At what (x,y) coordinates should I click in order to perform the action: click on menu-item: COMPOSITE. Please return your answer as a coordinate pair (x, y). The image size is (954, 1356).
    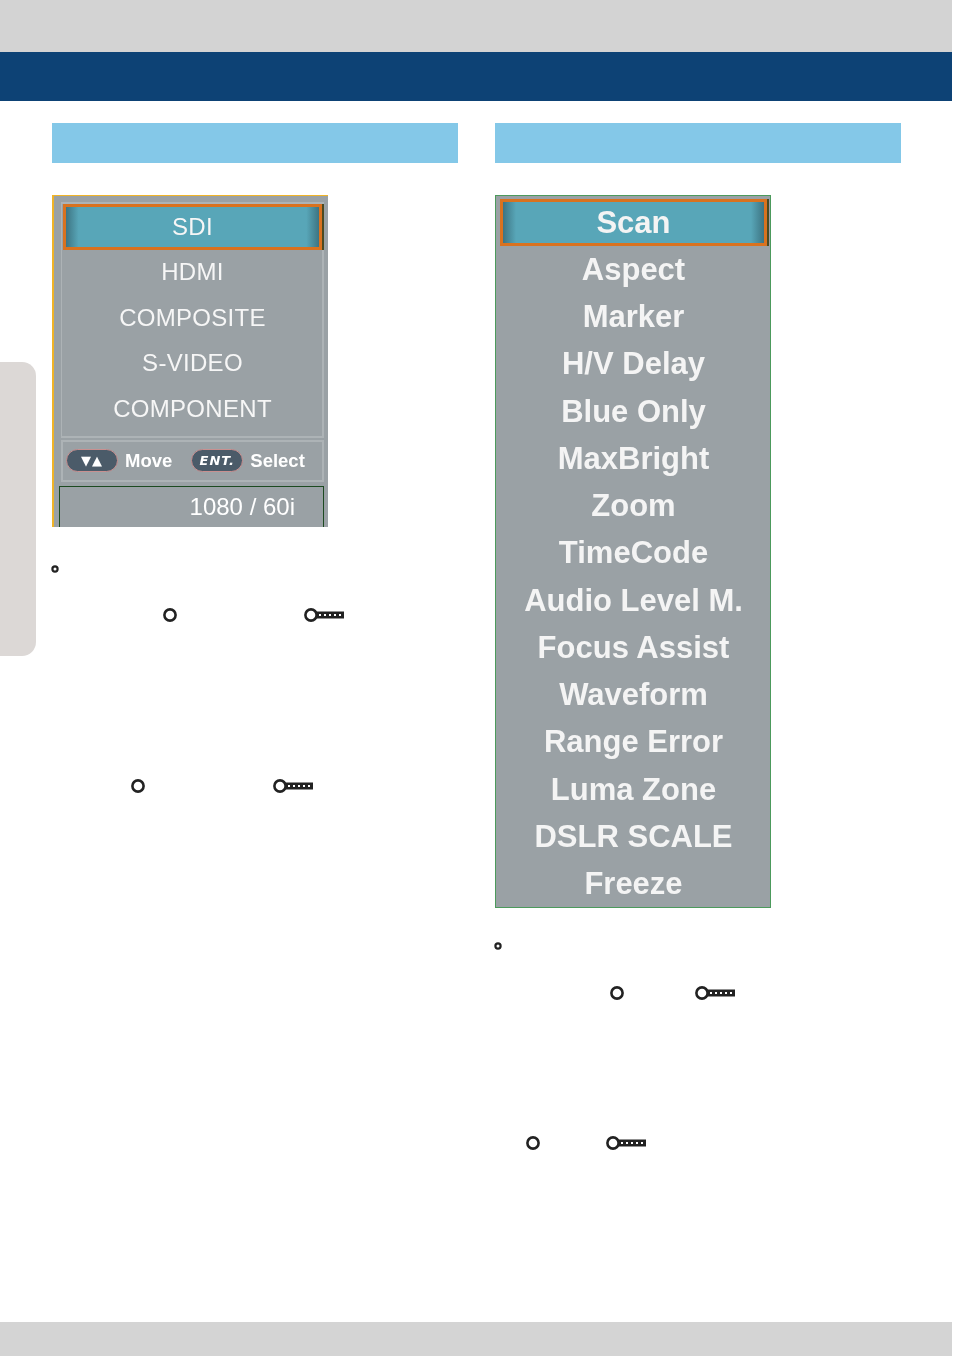
    Looking at the image, I should click on (192, 318).